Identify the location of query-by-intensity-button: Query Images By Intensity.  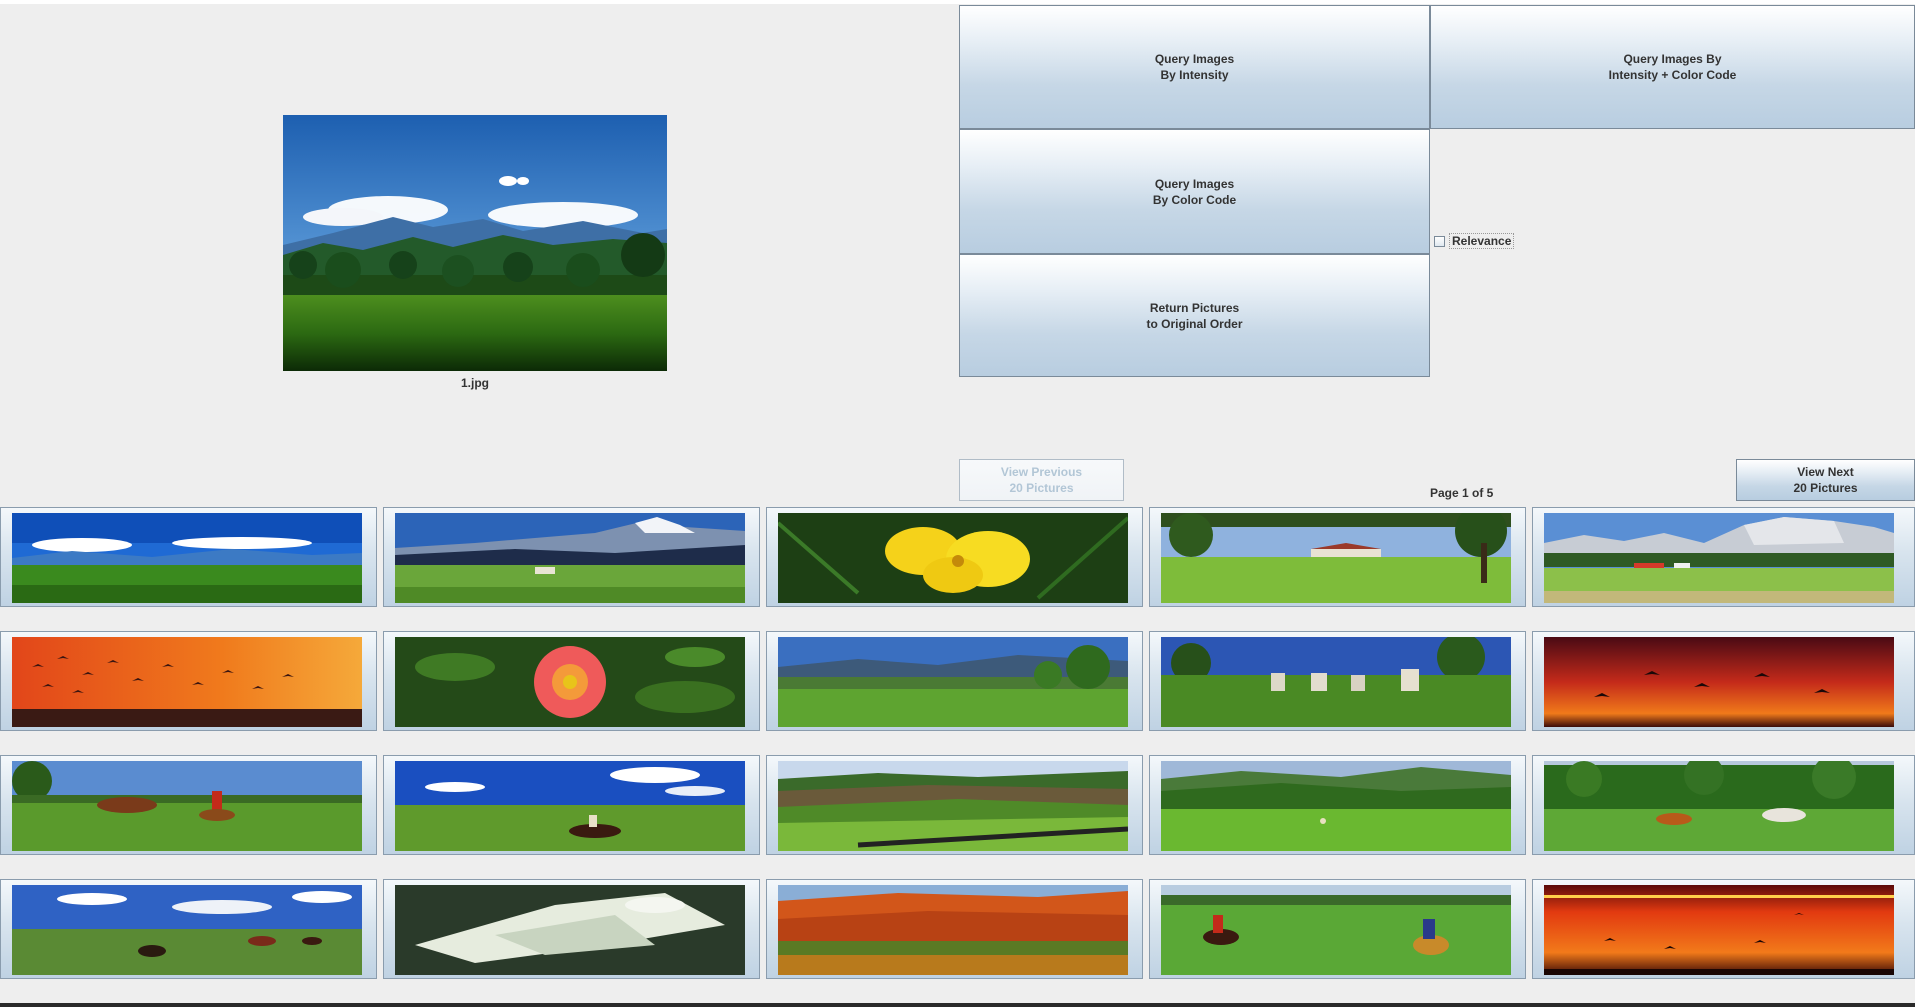
(1194, 67).